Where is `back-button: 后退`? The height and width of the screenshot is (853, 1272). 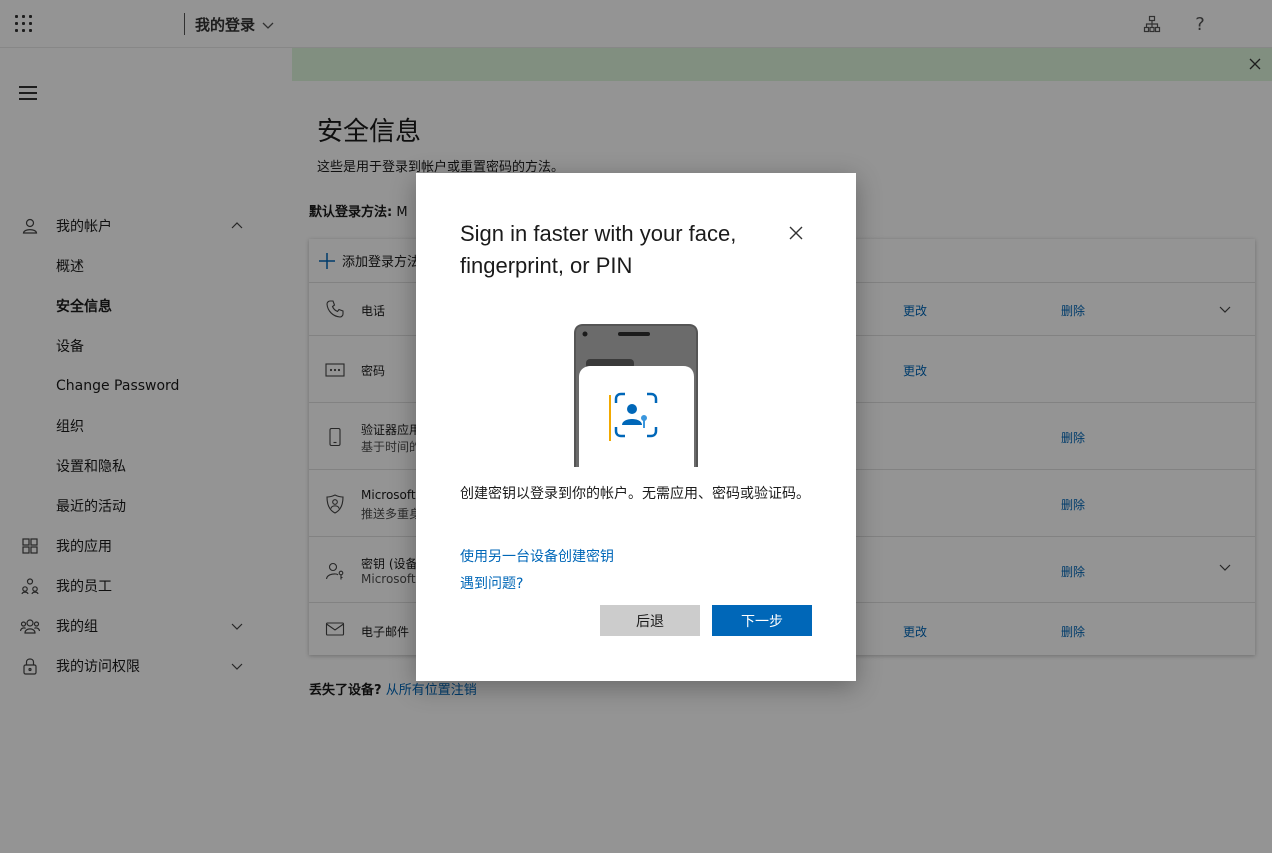
back-button: 后退 is located at coordinates (650, 620).